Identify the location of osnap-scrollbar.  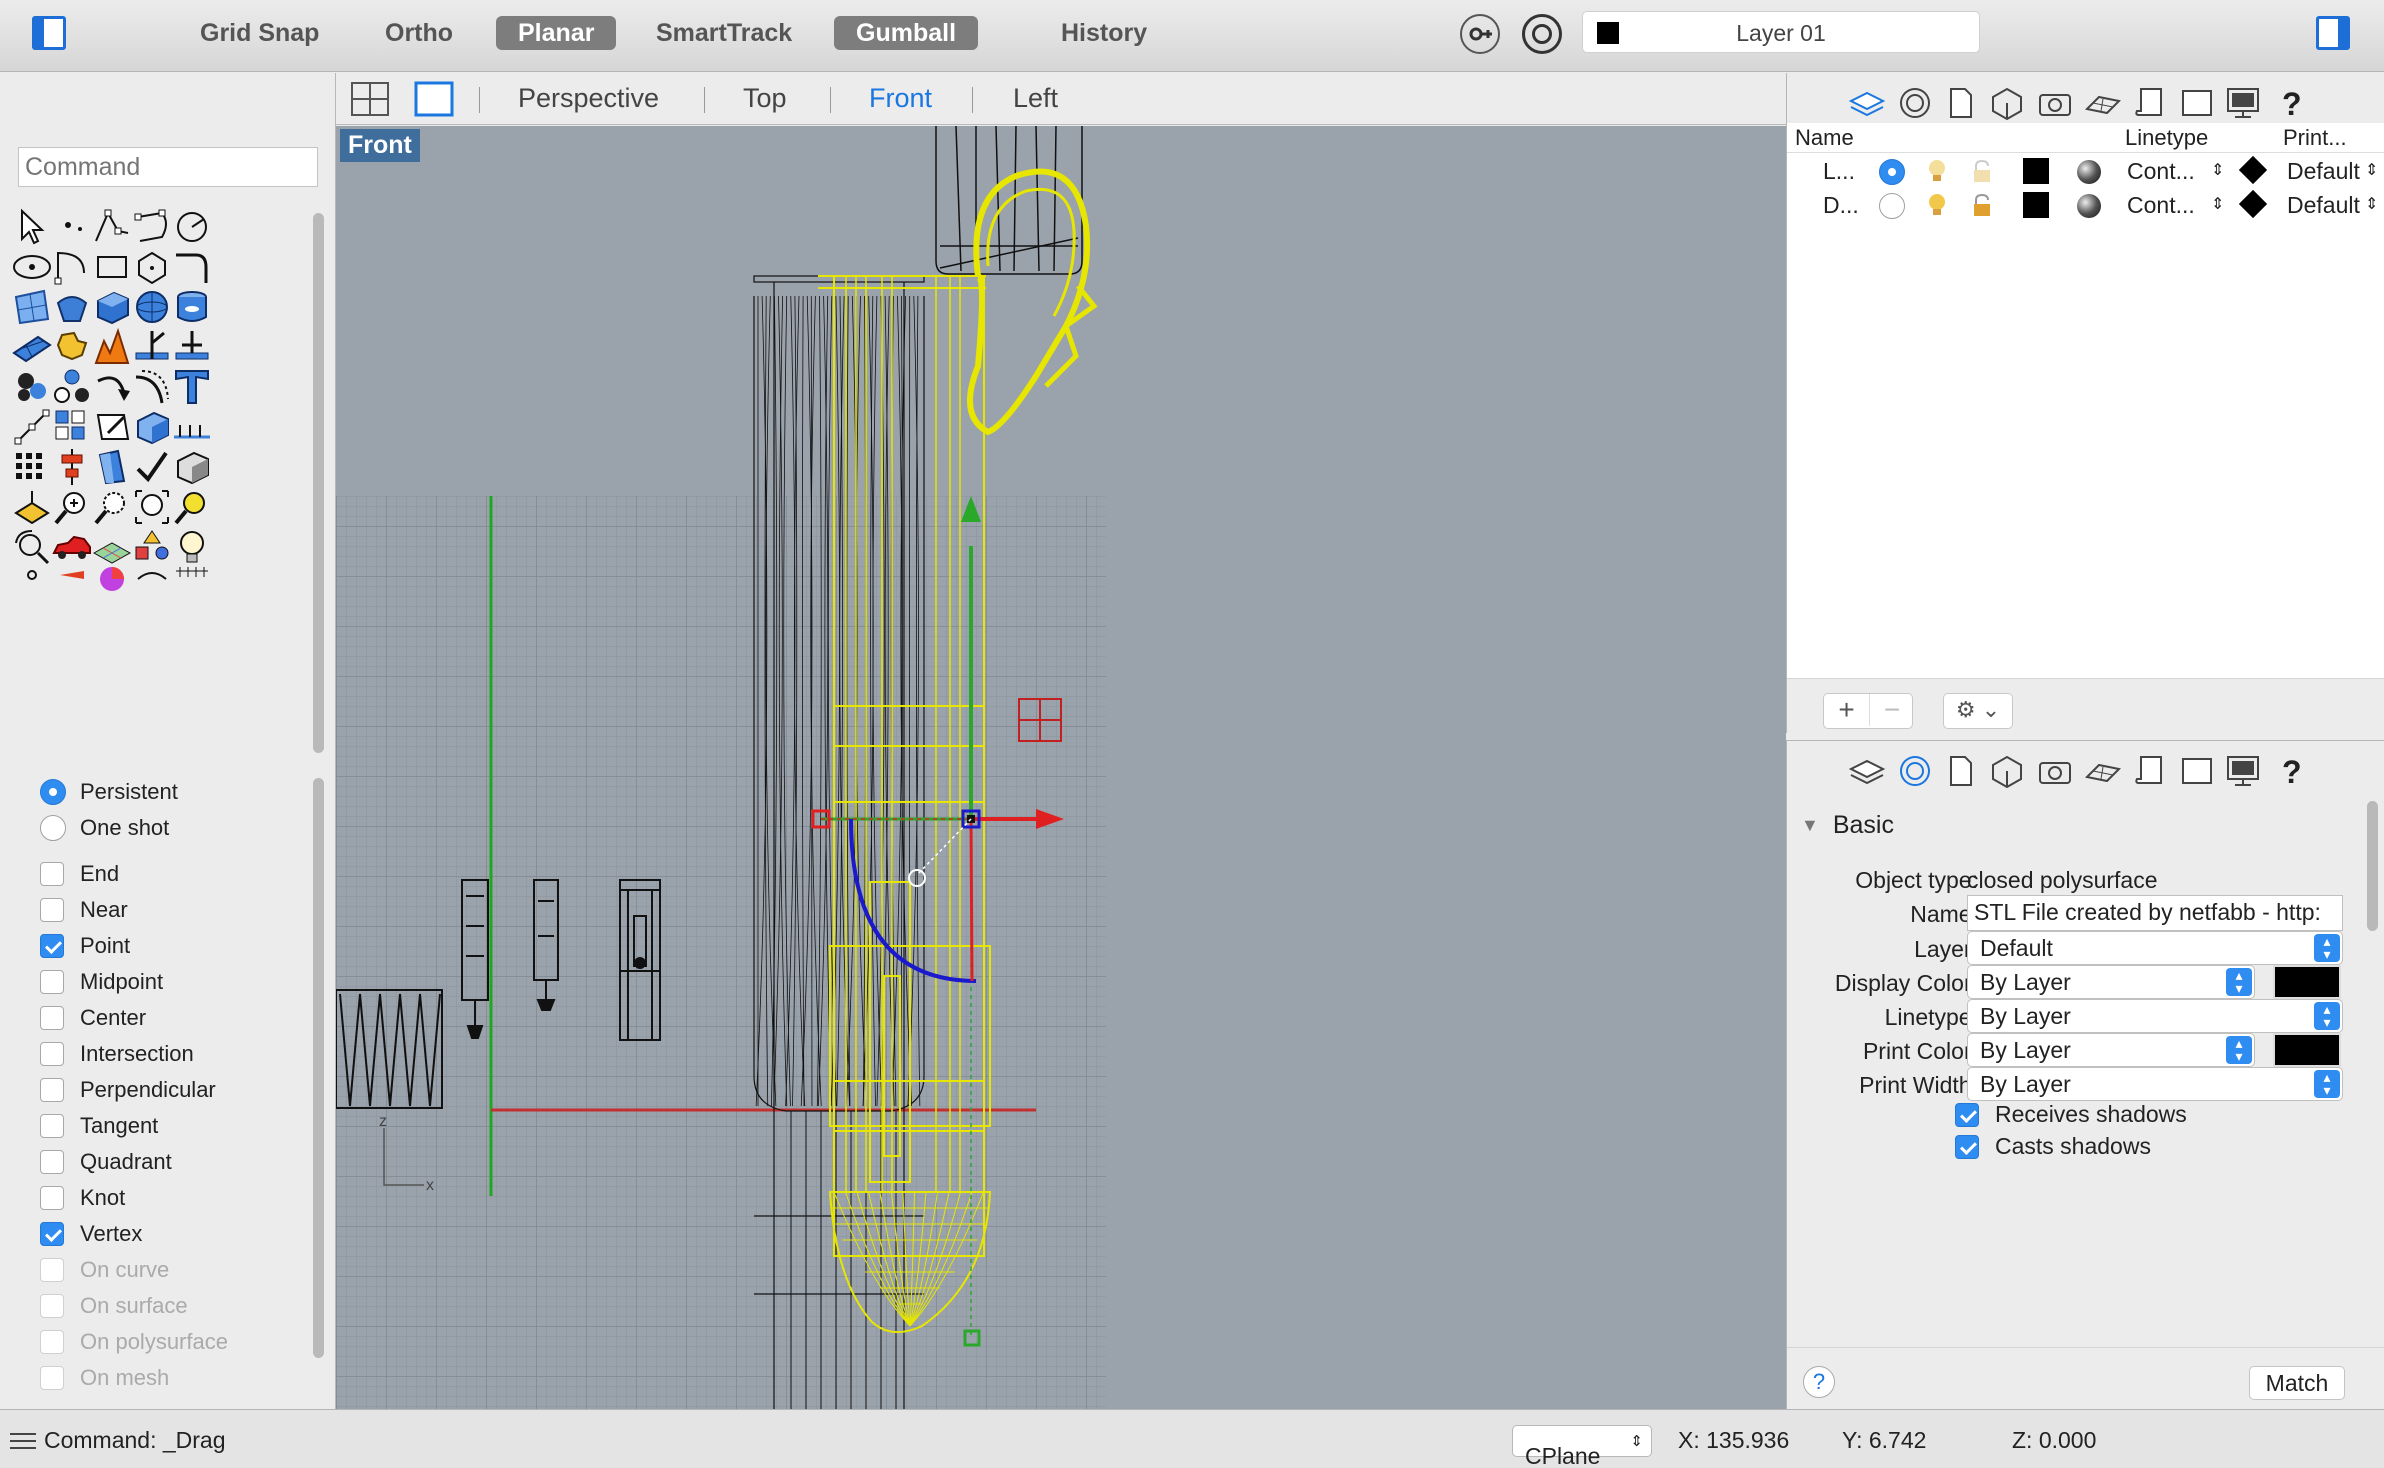
(318, 1068).